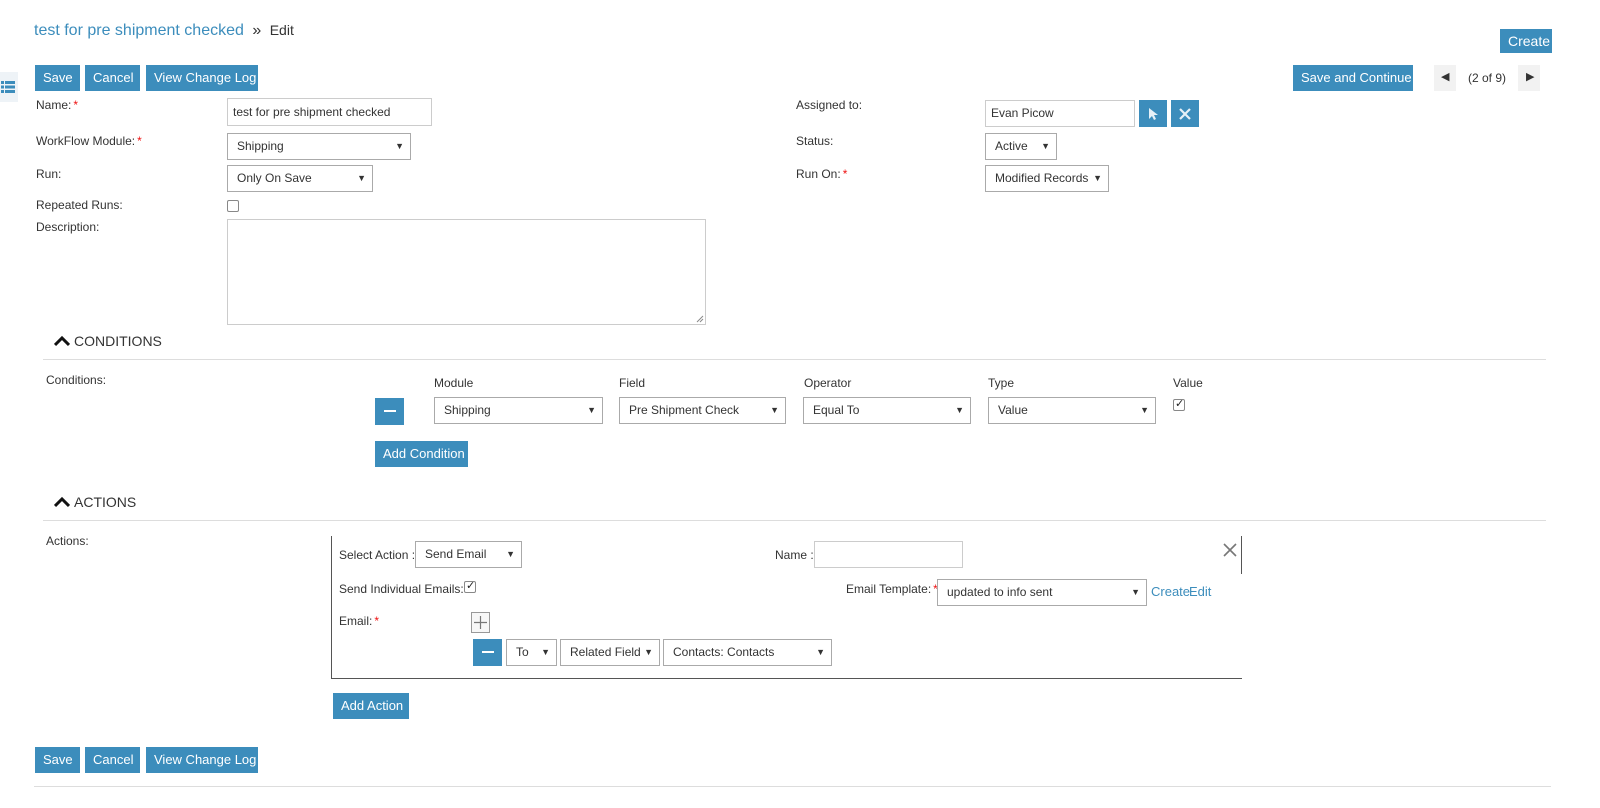 The width and height of the screenshot is (1600, 808). What do you see at coordinates (1060, 113) in the screenshot?
I see `assigned-to-input: Evan Picow` at bounding box center [1060, 113].